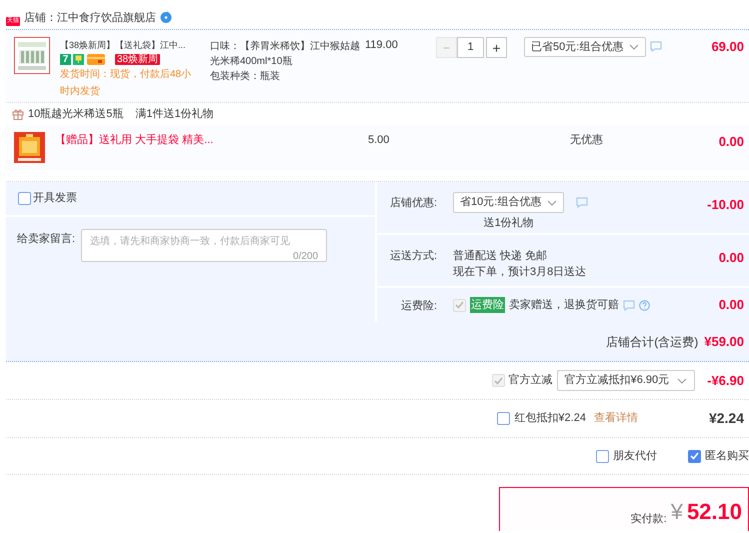 Image resolution: width=749 pixels, height=533 pixels. Describe the element at coordinates (530, 380) in the screenshot. I see `discount-label: 官方立减` at that location.